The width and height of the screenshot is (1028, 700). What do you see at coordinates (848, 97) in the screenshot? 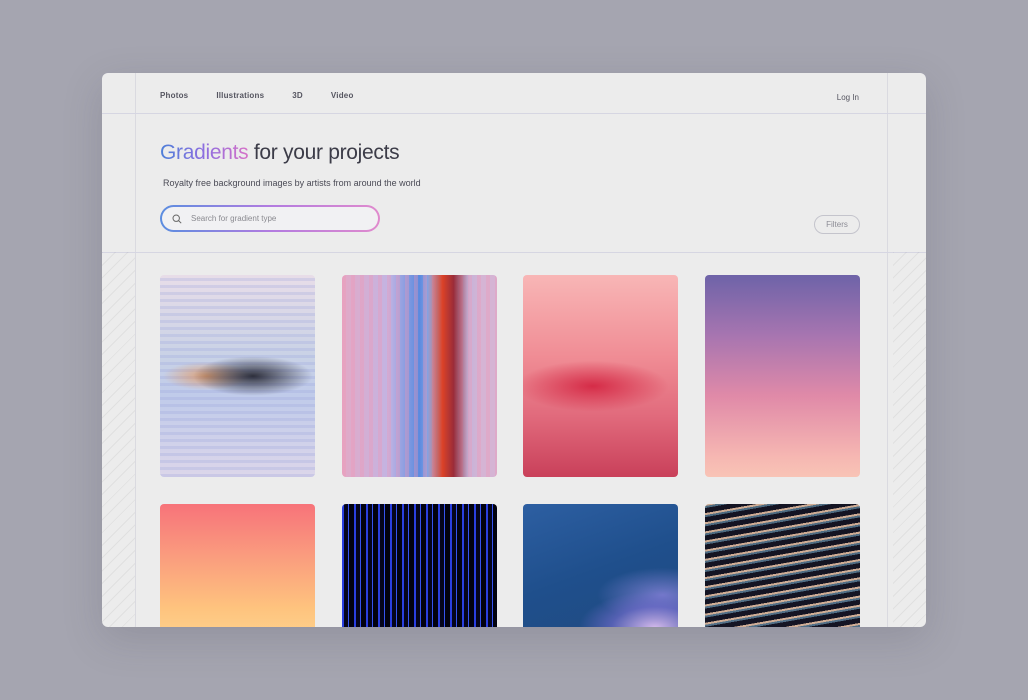
I see `login-link: Log In` at bounding box center [848, 97].